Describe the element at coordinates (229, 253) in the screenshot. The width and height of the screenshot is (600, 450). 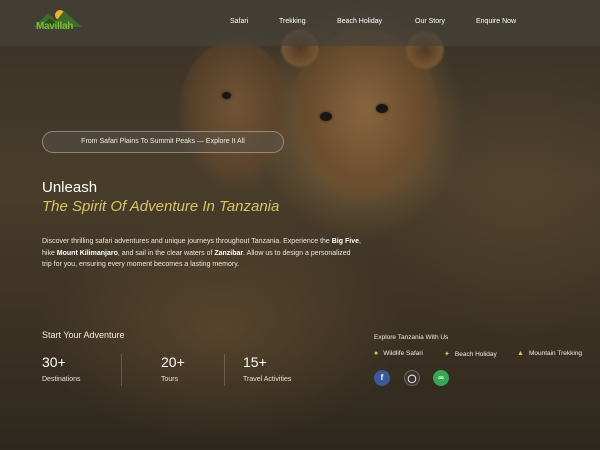
I see `desc-highlight-zanzibar: Zanzibar` at that location.